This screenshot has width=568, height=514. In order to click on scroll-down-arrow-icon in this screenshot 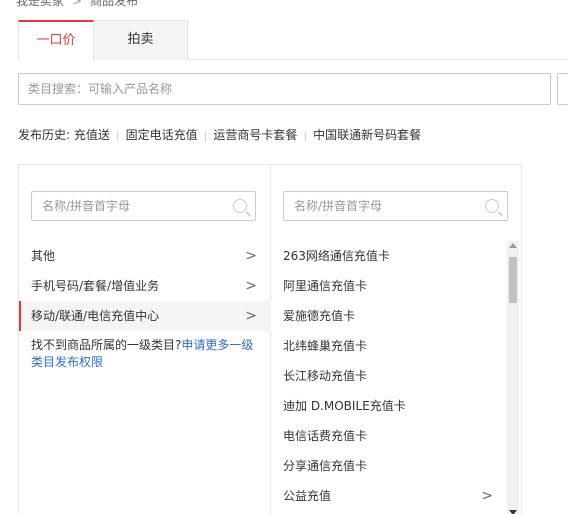, I will do `click(513, 512)`.